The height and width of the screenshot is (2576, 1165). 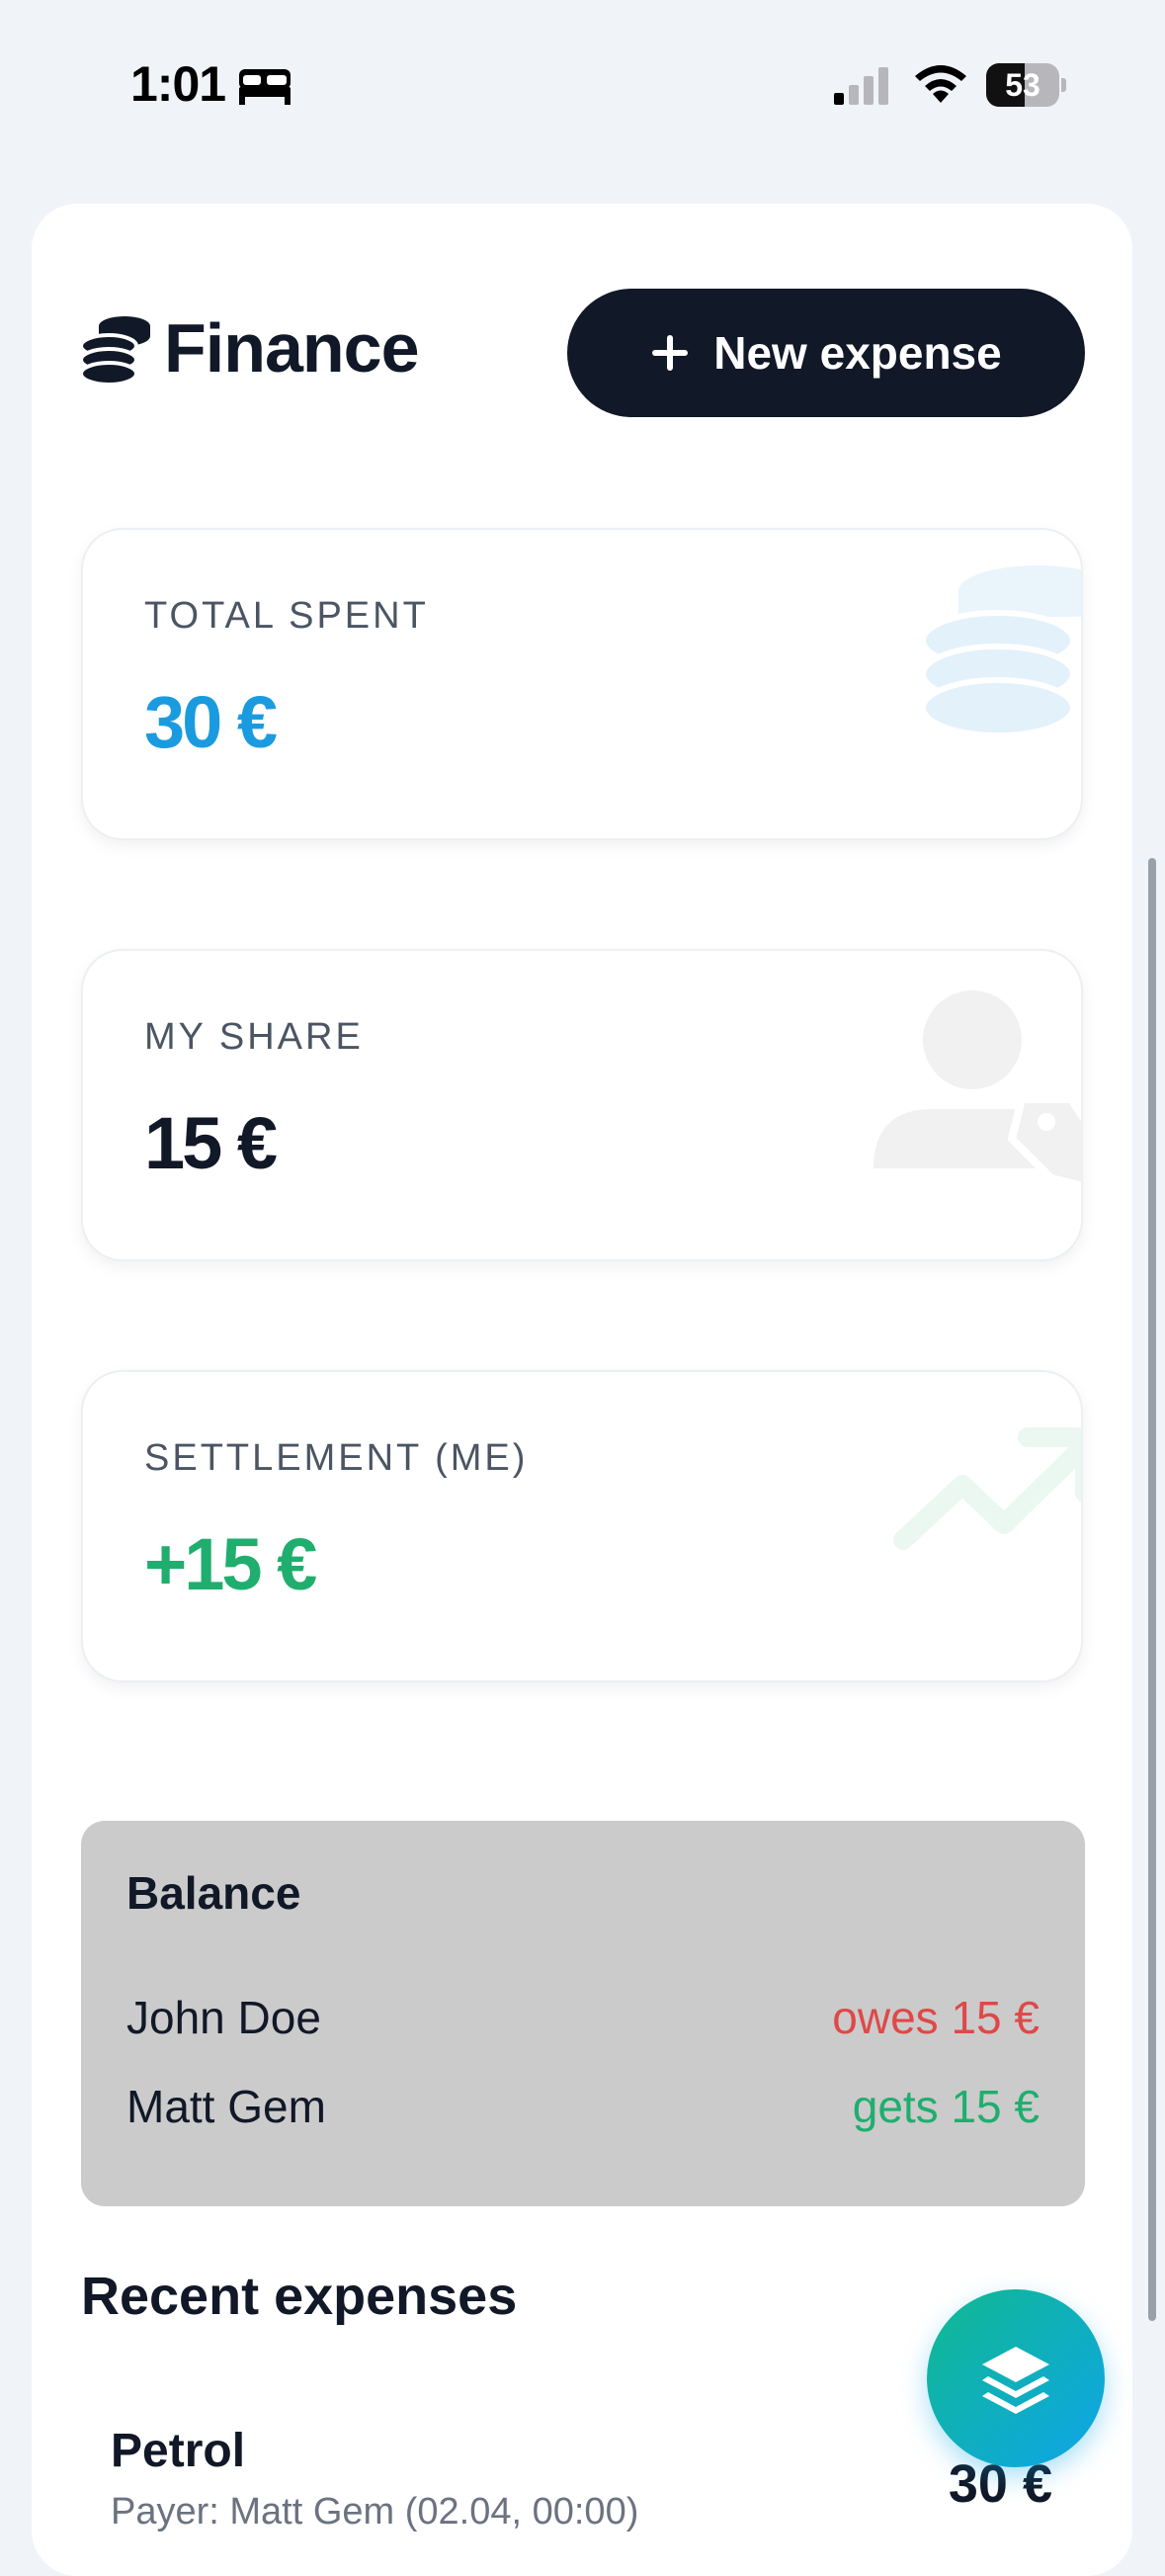 I want to click on battery-indicator: 53, so click(x=1026, y=85).